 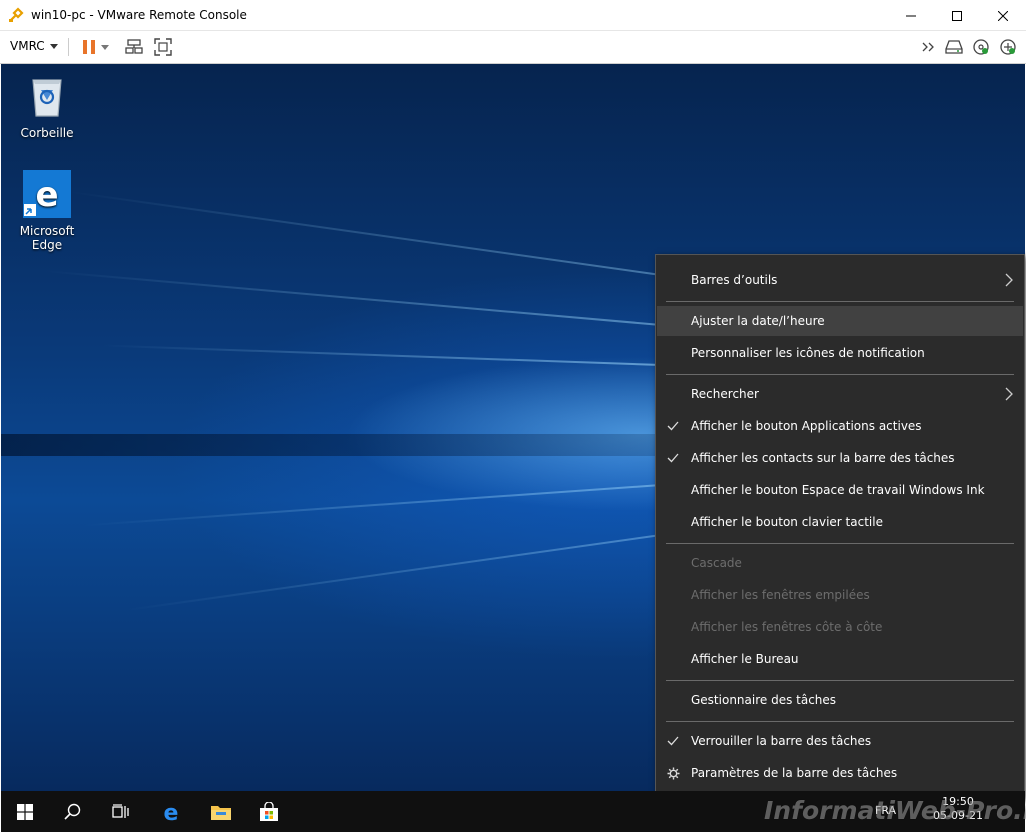 I want to click on folder-icon, so click(x=221, y=812).